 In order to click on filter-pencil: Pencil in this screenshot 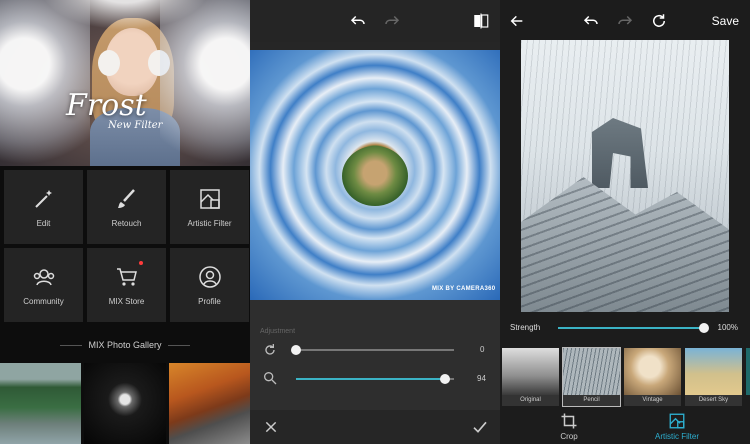, I will do `click(591, 377)`.